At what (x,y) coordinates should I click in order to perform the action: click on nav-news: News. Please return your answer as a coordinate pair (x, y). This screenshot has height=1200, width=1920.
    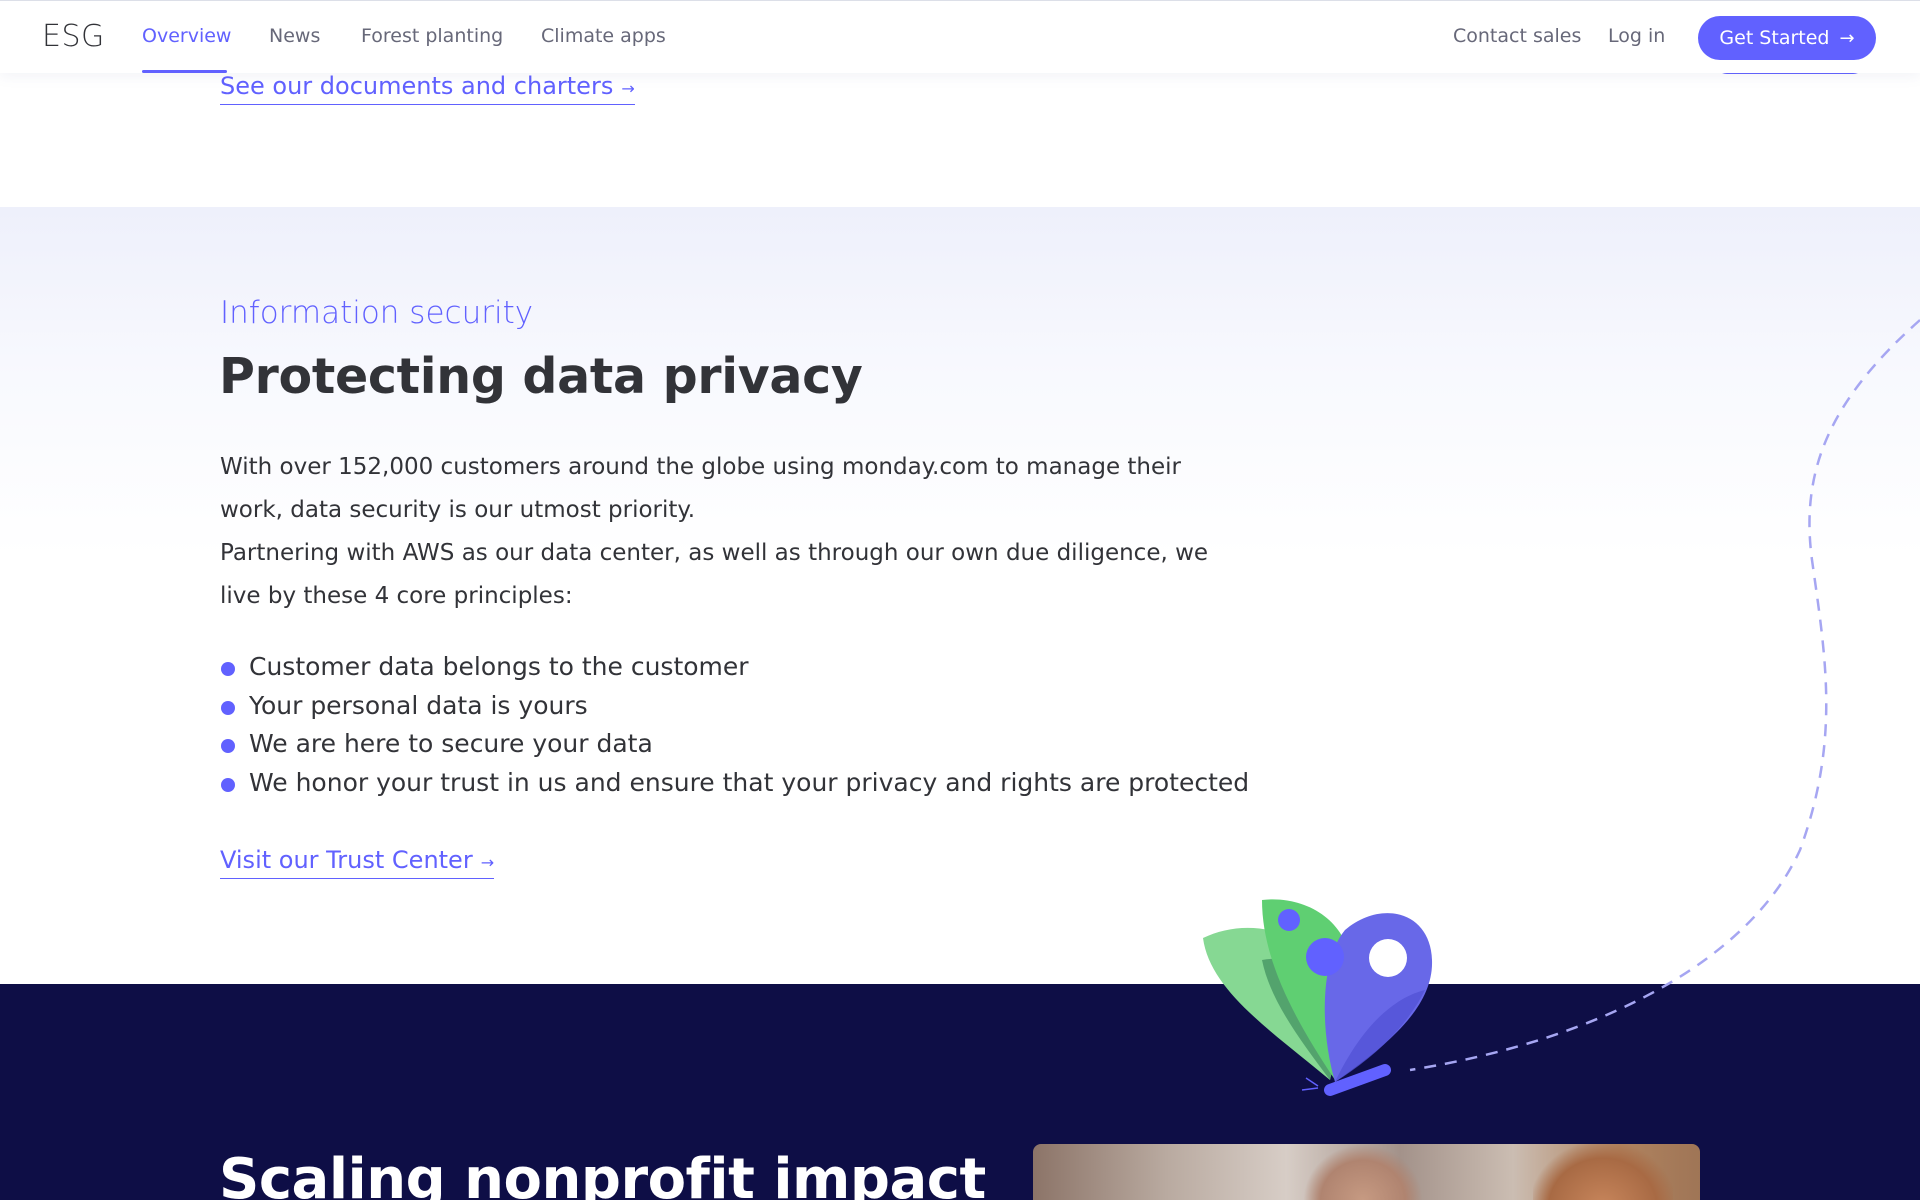
    Looking at the image, I should click on (294, 36).